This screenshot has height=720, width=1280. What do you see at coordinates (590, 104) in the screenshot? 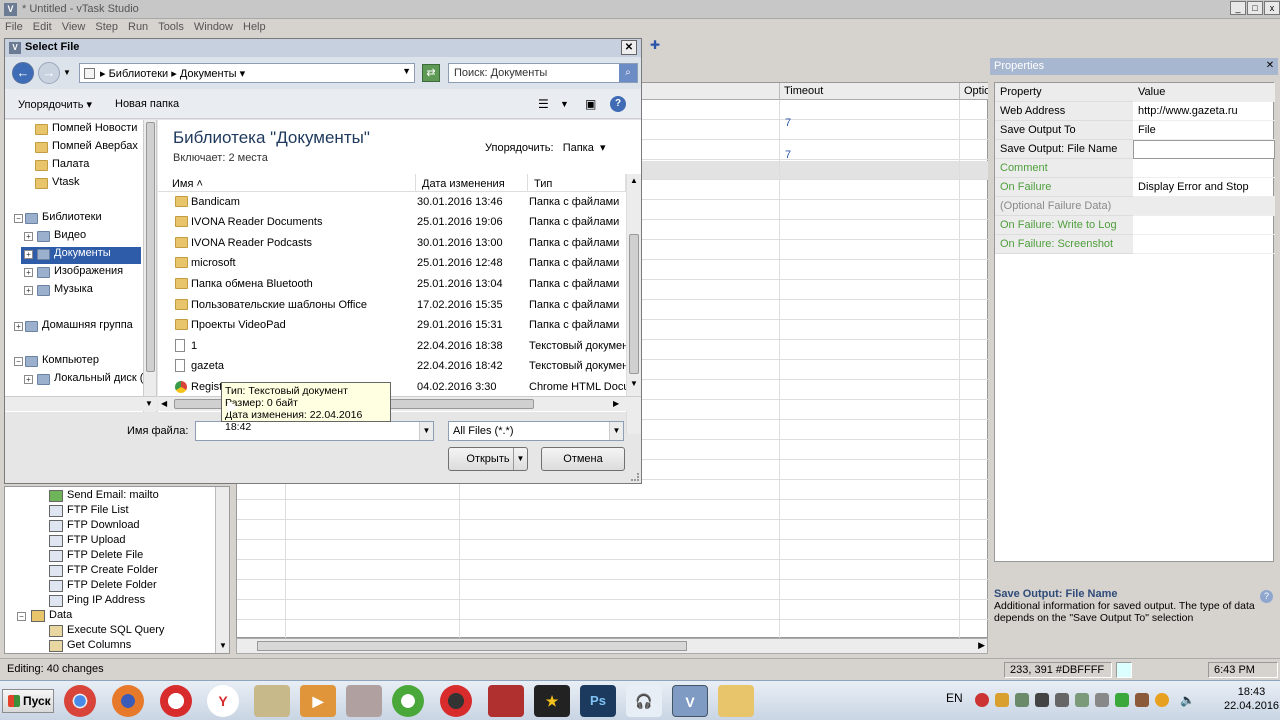
I see `preview-pane-icon: ▣` at bounding box center [590, 104].